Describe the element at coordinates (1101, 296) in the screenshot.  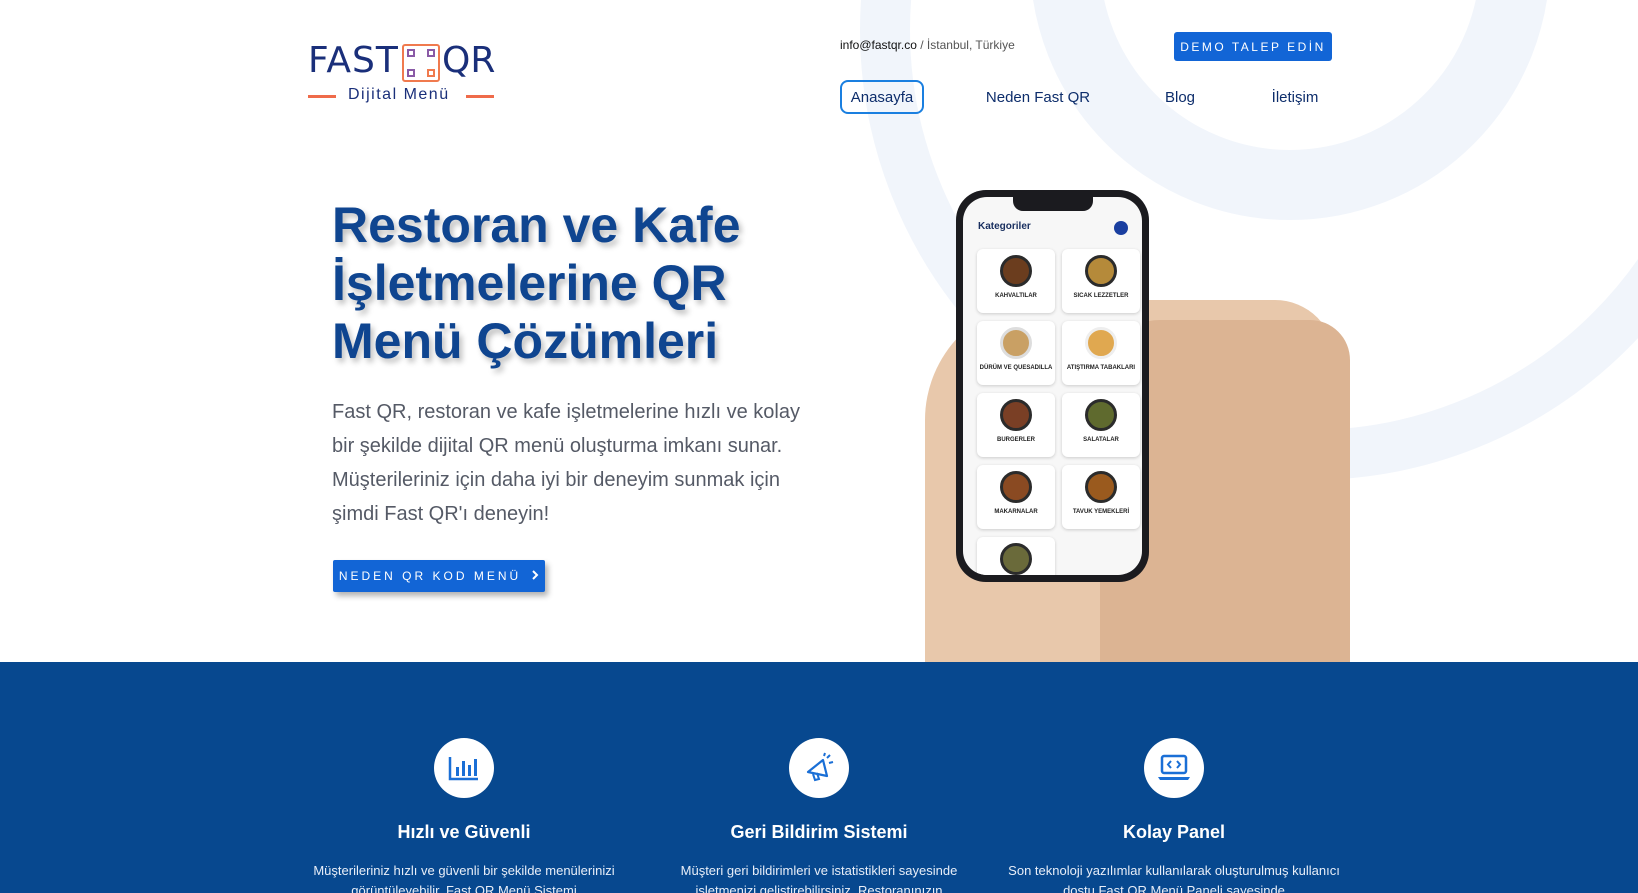
I see `category-label: SICAK LEZZETLER` at that location.